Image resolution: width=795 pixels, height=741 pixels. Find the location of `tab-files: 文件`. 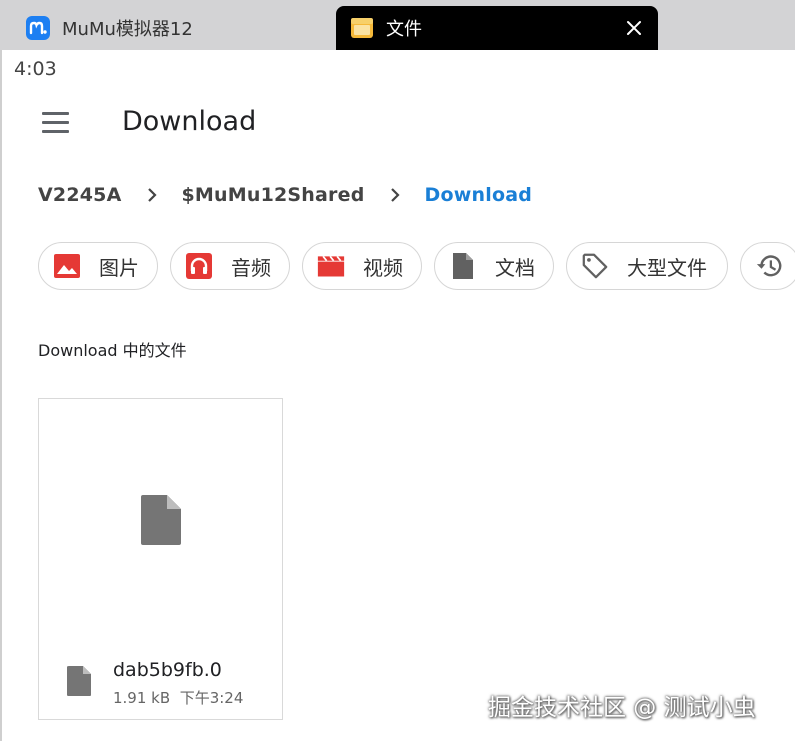

tab-files: 文件 is located at coordinates (497, 28).